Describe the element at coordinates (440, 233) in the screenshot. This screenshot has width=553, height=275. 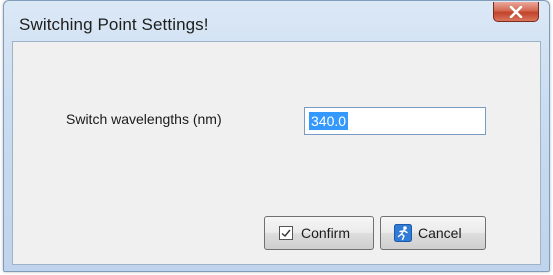
I see `cancel-button-label: Cancel` at that location.